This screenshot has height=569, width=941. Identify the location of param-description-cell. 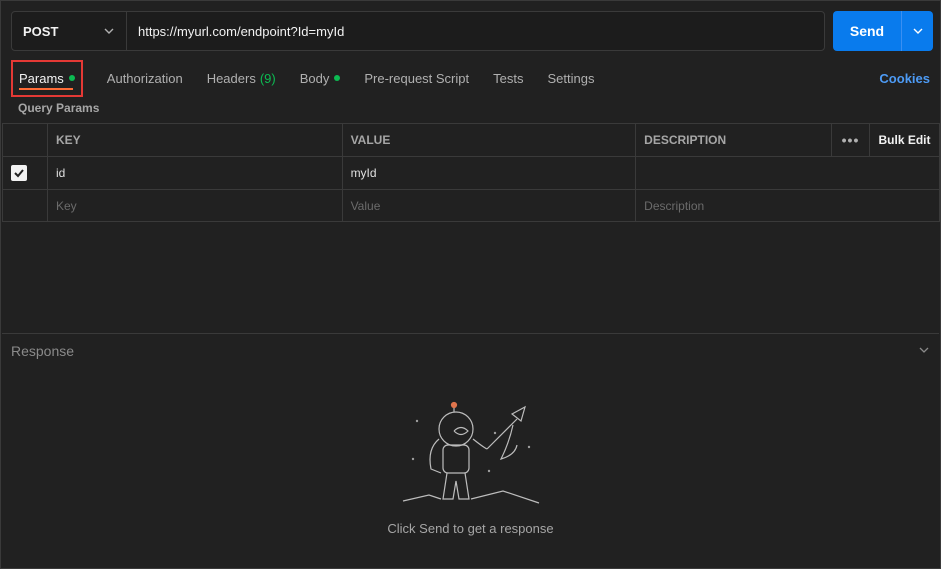
(787, 173).